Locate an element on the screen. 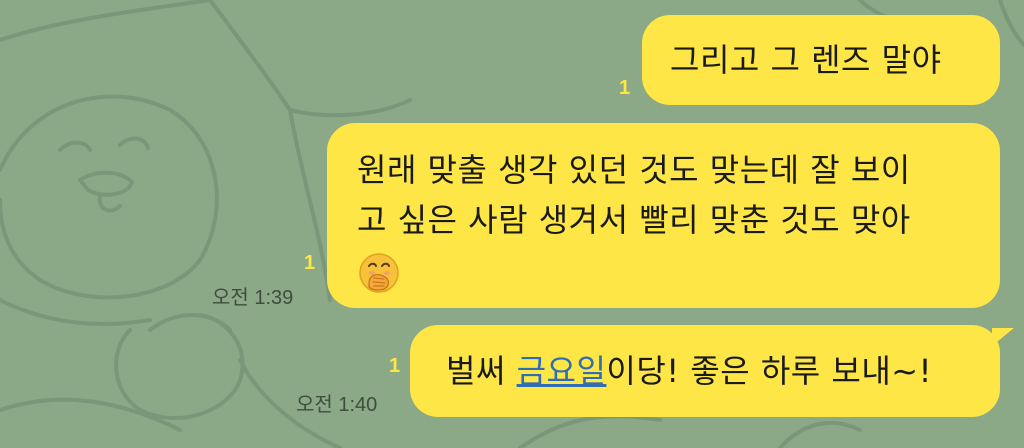  face-with-hand-over-mouth-icon is located at coordinates (379, 273).